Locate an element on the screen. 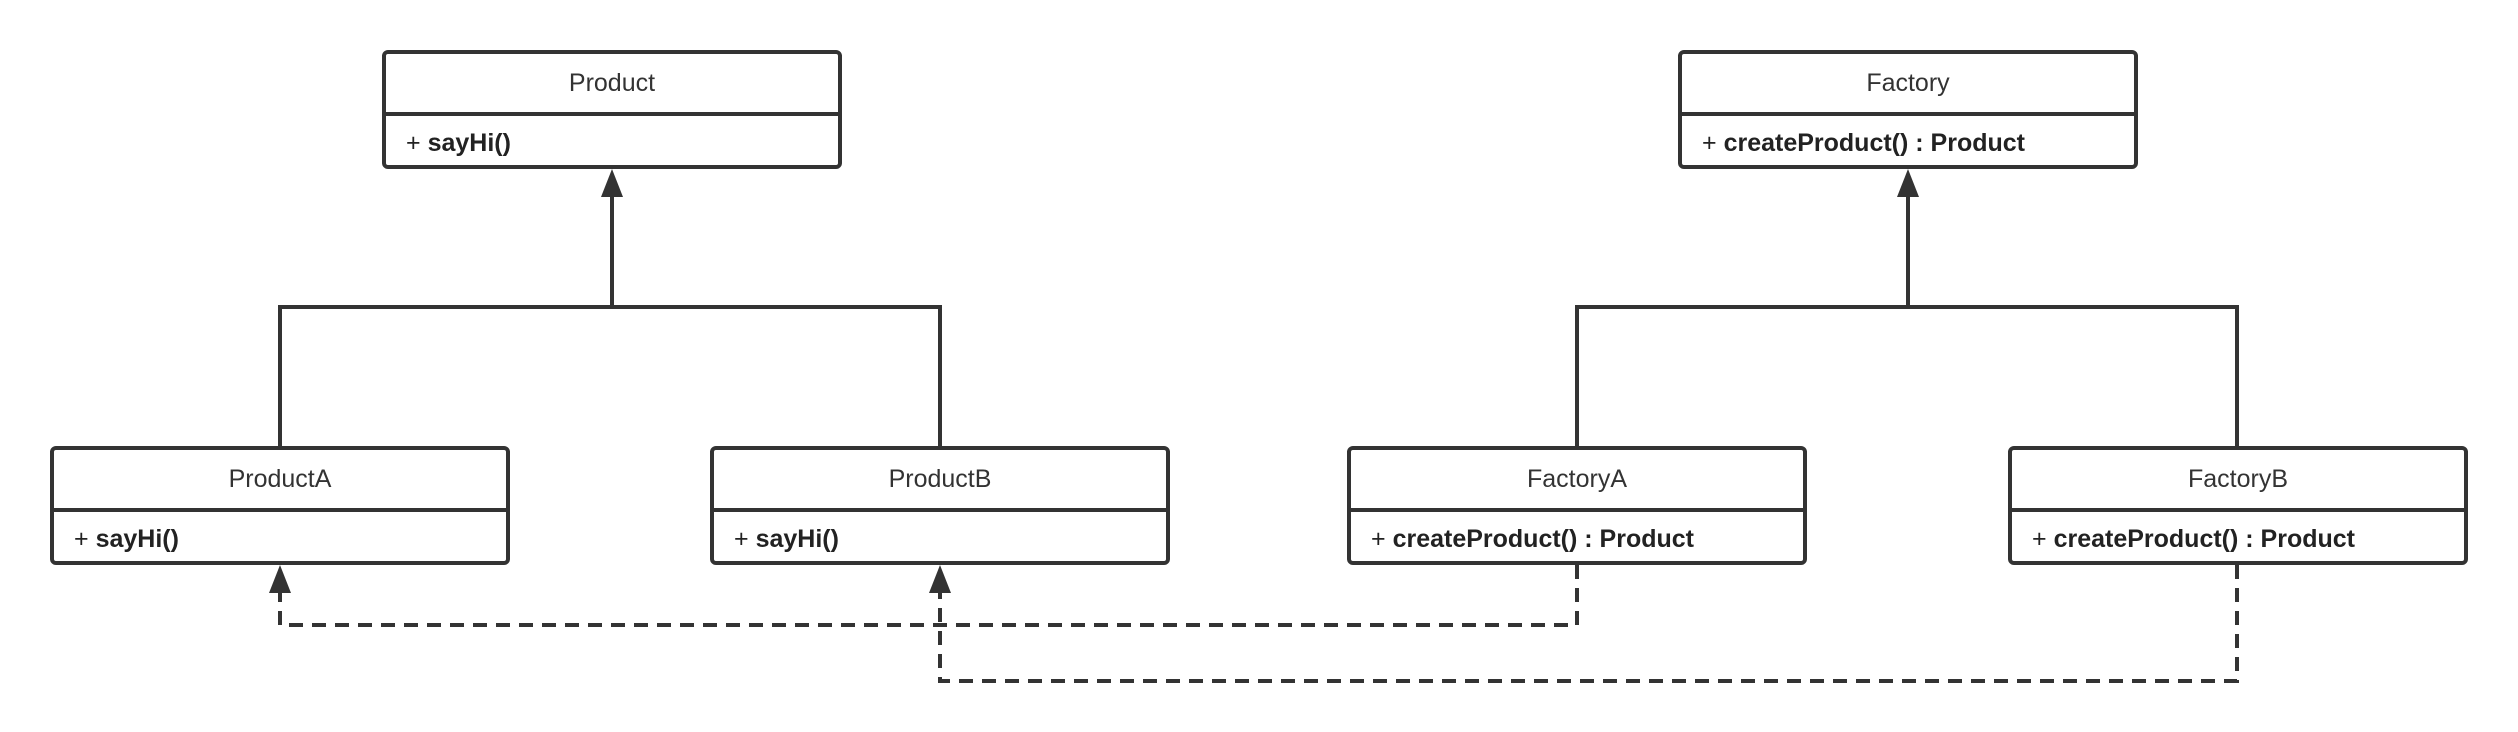  class-productA: ProductA + sayHi() is located at coordinates (280, 505).